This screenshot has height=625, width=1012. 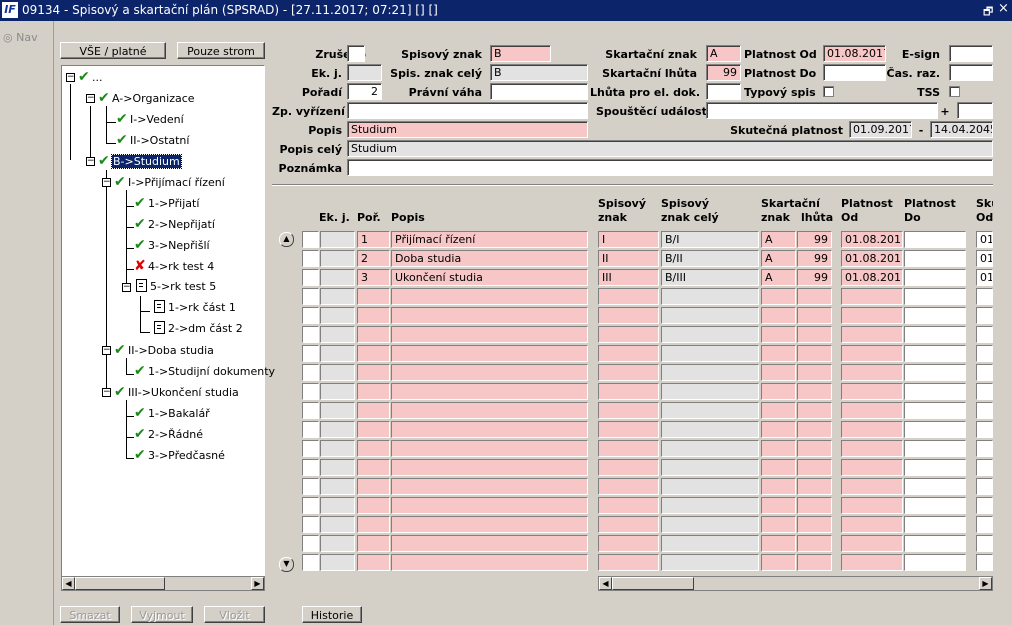 What do you see at coordinates (146, 98) in the screenshot?
I see `tree-item-organizace: ✔ A->Organizace` at bounding box center [146, 98].